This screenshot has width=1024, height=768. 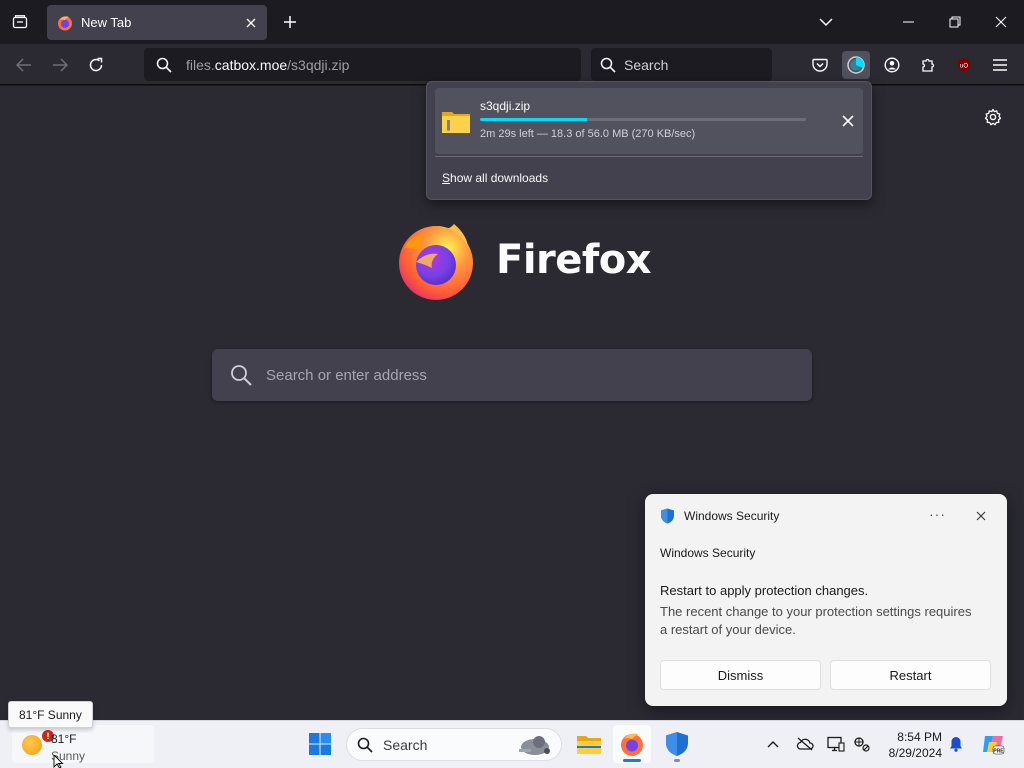 I want to click on ublock-shield-icon: uO, so click(x=964, y=65).